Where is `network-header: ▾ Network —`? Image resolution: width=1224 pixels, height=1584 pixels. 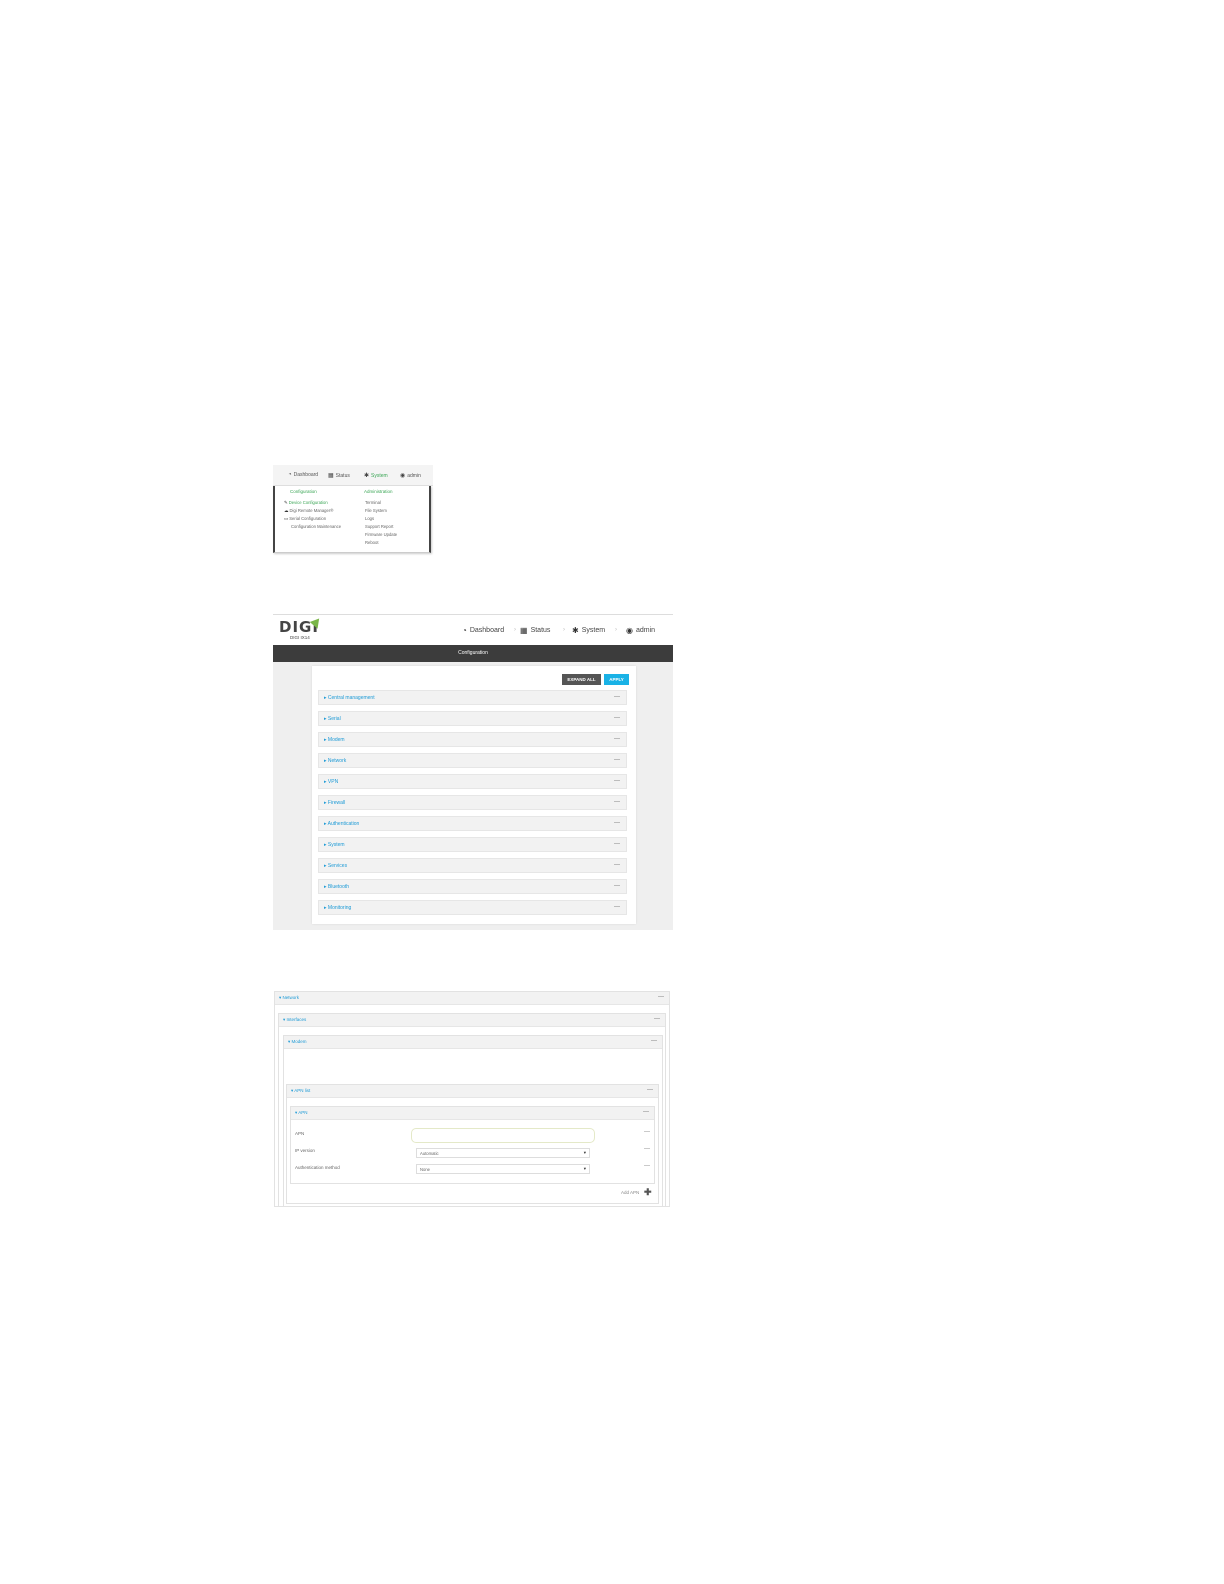 network-header: ▾ Network — is located at coordinates (472, 998).